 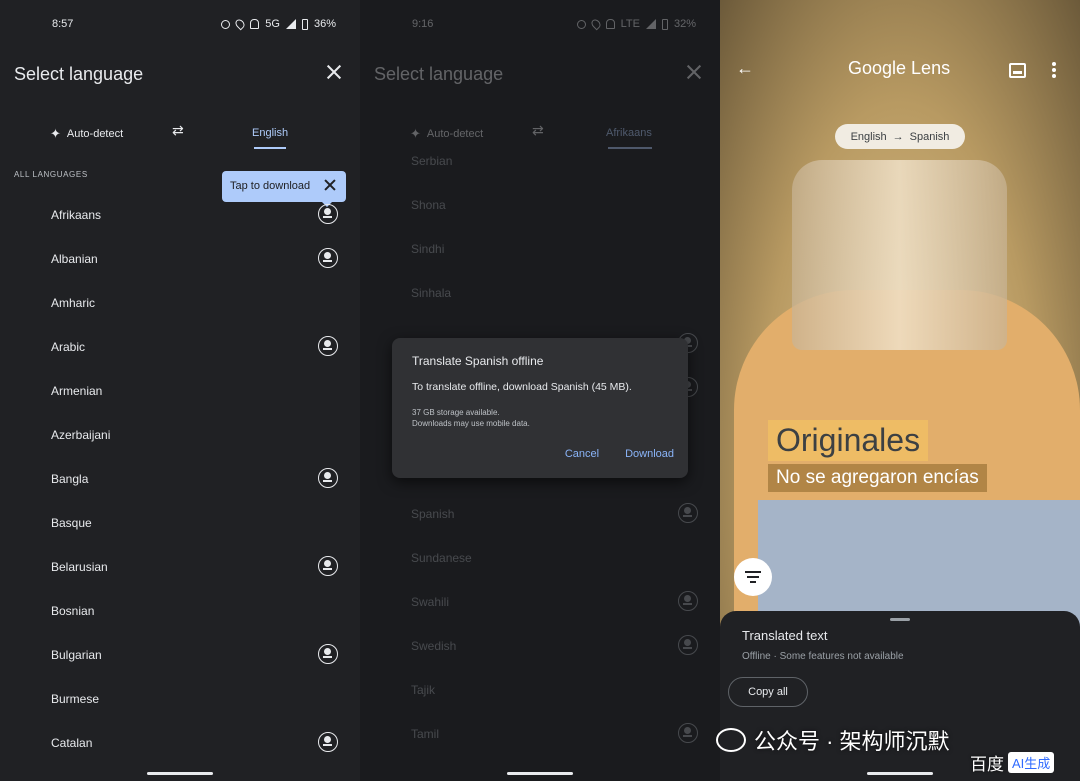 What do you see at coordinates (540, 561) in the screenshot?
I see `list-item: Sundanese` at bounding box center [540, 561].